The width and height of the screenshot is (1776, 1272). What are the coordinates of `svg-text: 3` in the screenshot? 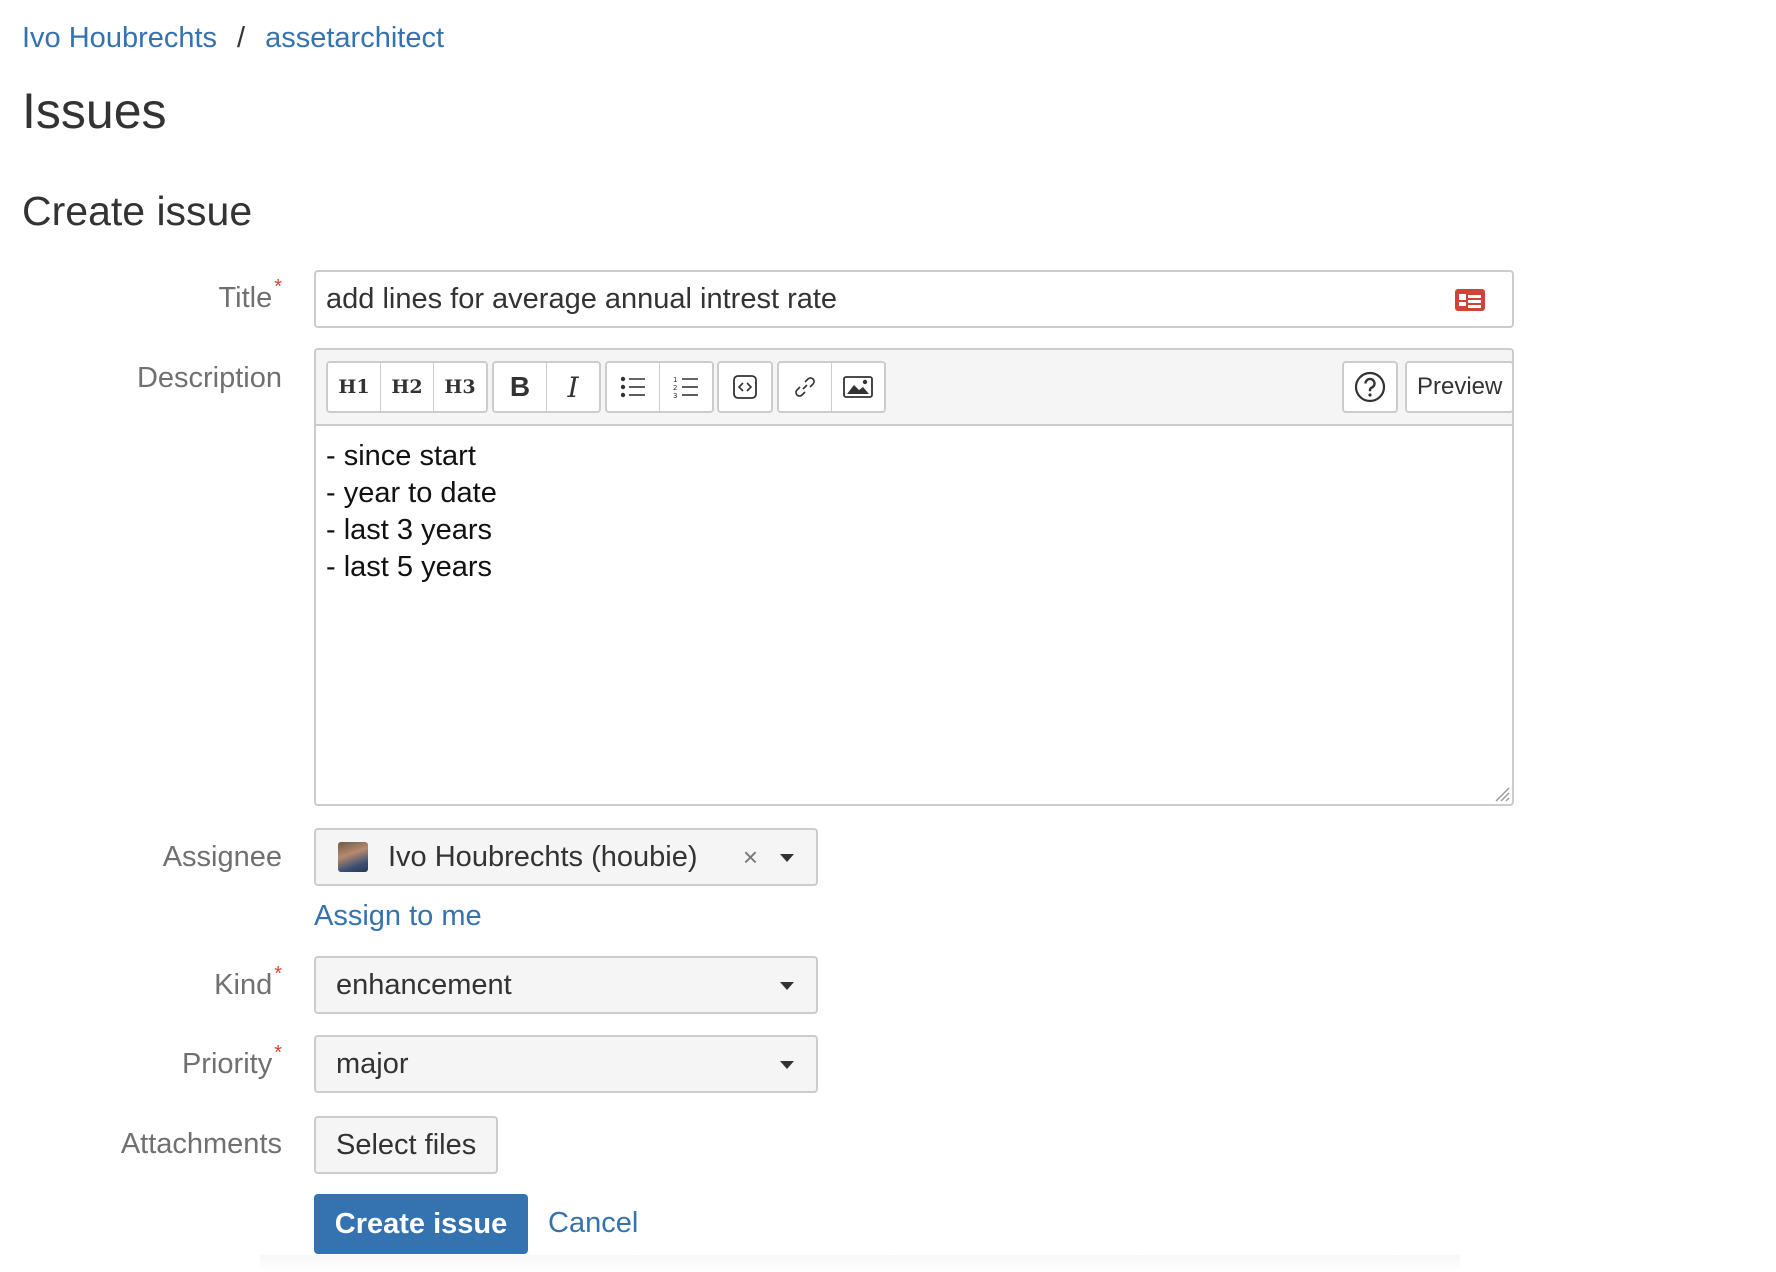 It's located at (675, 395).